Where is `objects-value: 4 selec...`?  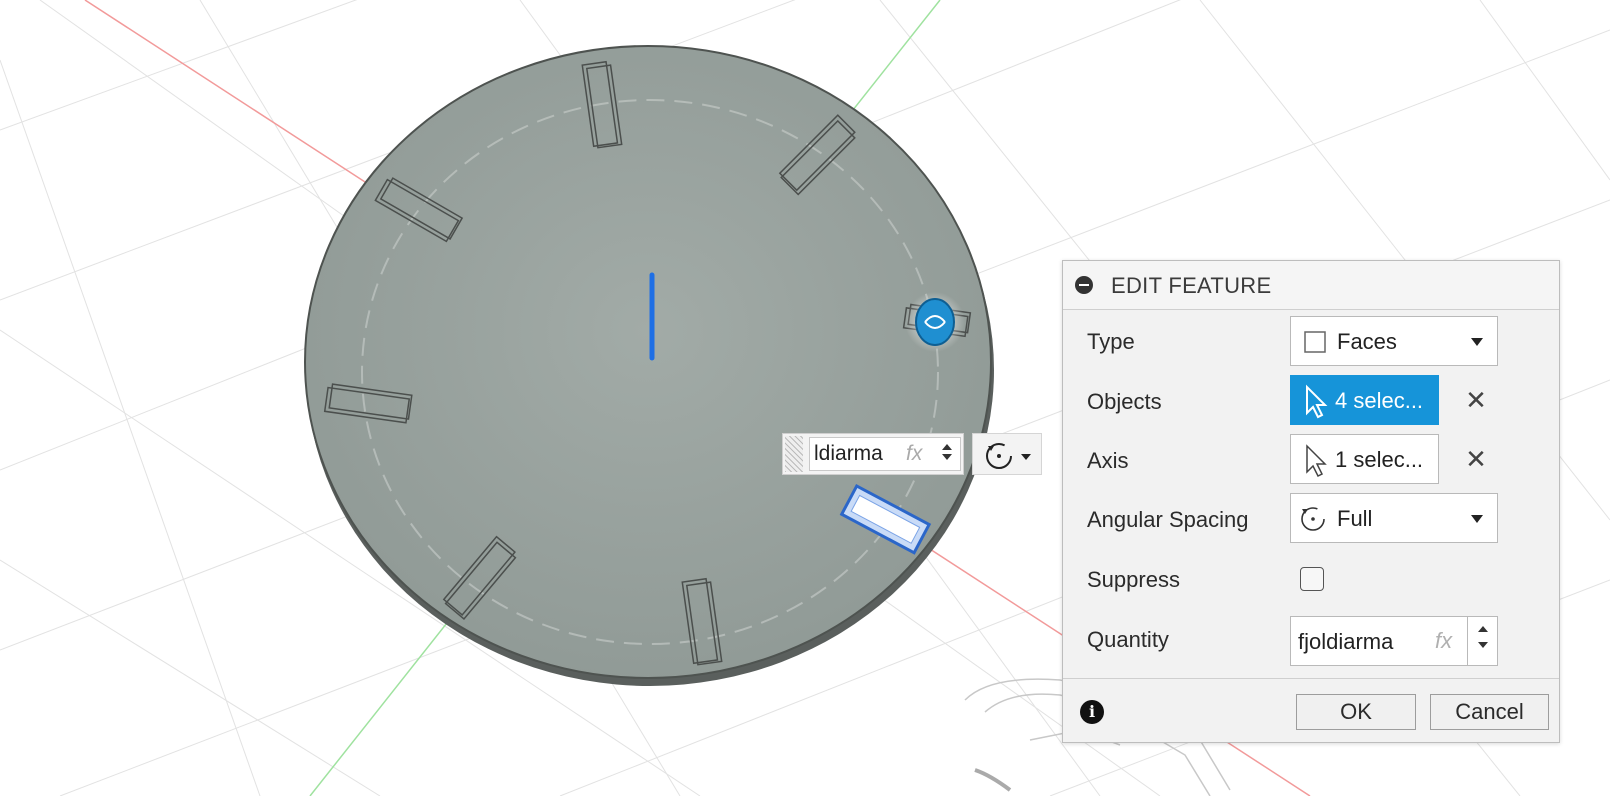 objects-value: 4 selec... is located at coordinates (1379, 400).